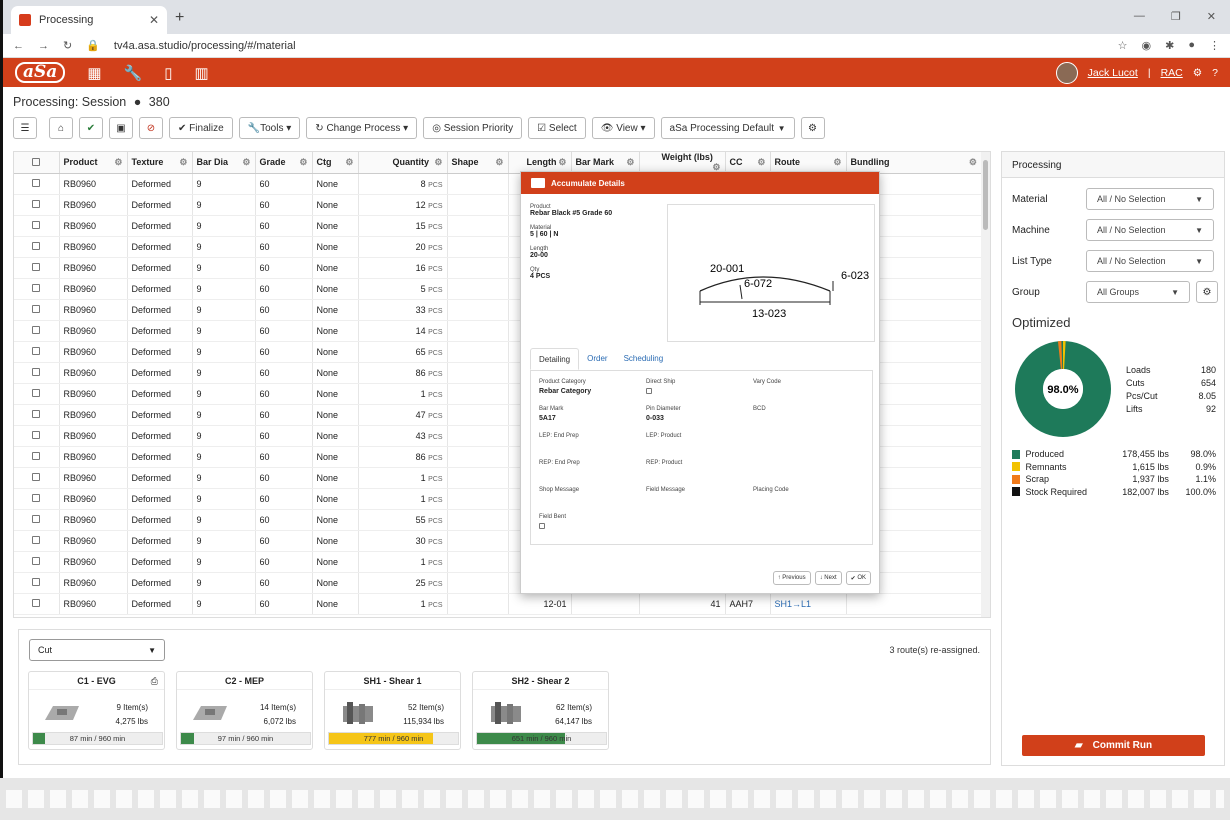 This screenshot has height=820, width=1230. What do you see at coordinates (1139, 16) in the screenshot?
I see `minimize-icon: —` at bounding box center [1139, 16].